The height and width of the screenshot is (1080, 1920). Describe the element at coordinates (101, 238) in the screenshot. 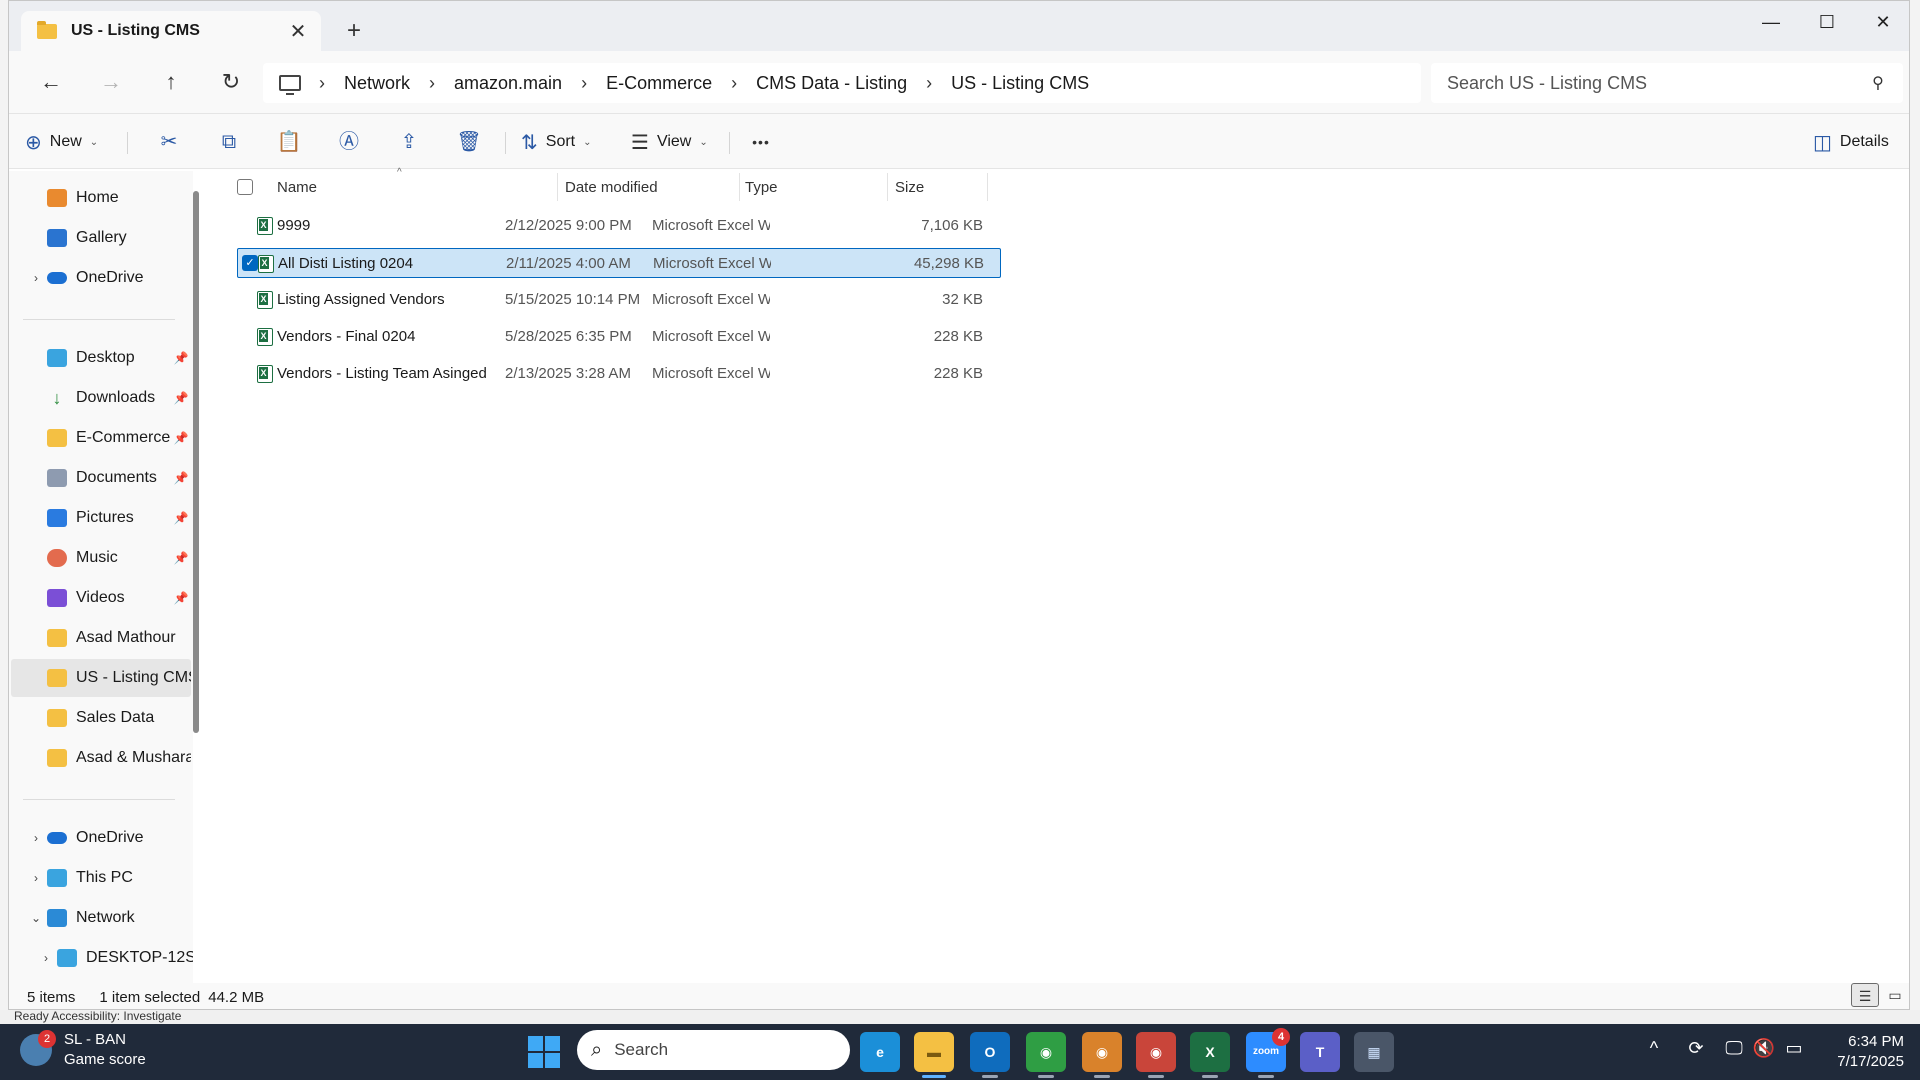

I see `sidebar-item-gallery: Gallery` at that location.